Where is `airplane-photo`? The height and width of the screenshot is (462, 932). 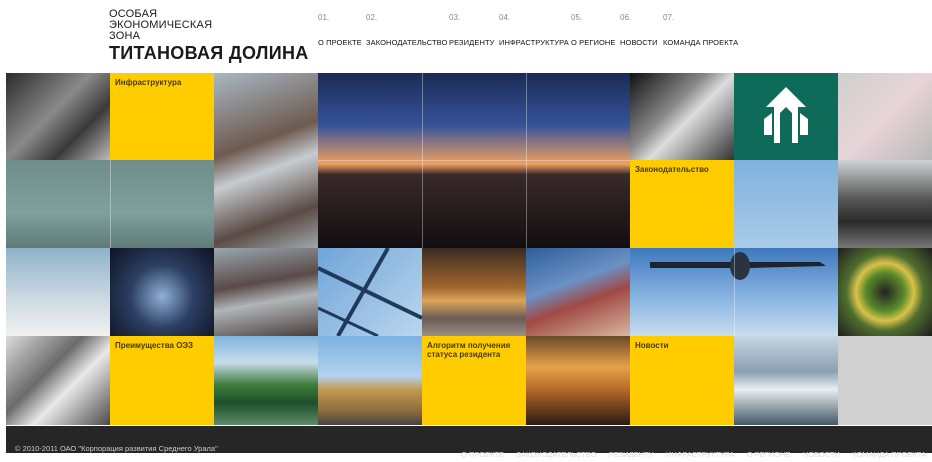 airplane-photo is located at coordinates (734, 292).